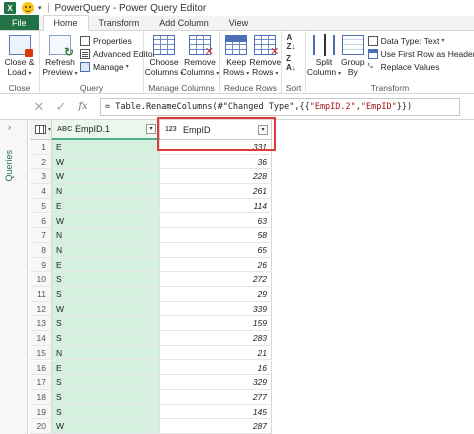  I want to click on sort-descending-icon: Z A↓, so click(291, 63).